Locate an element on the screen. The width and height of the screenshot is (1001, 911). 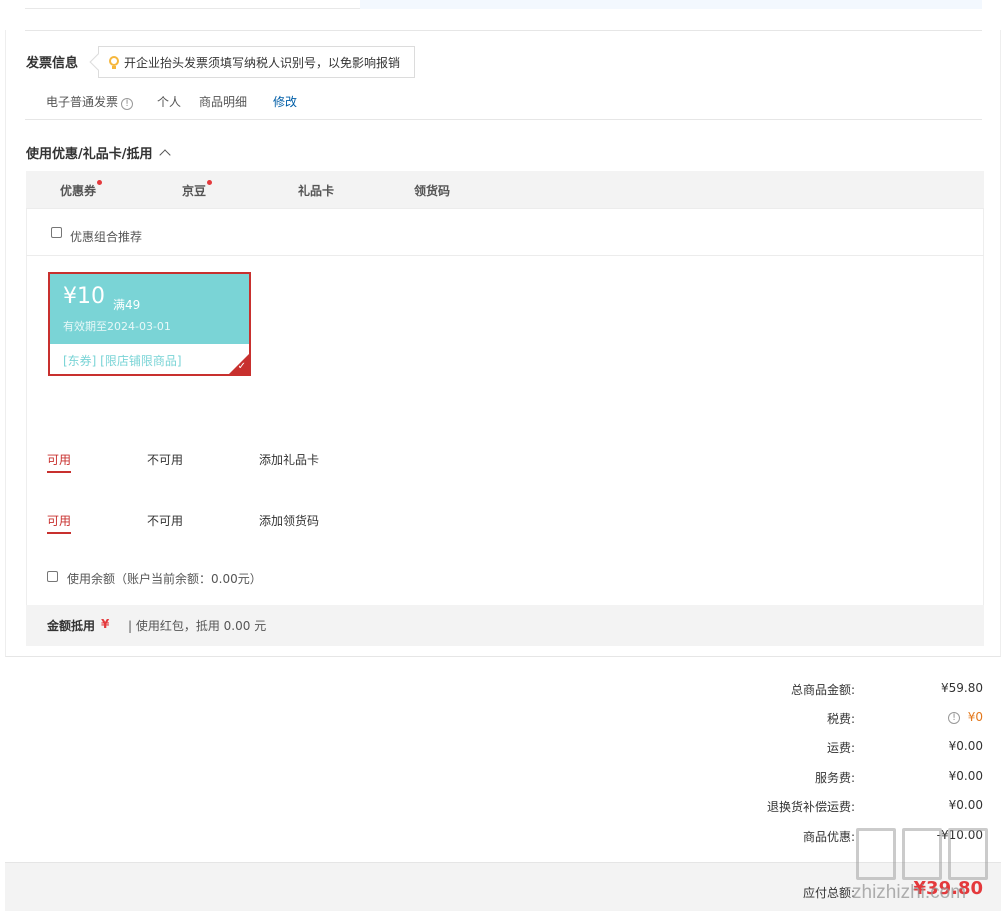
summary-label-shipping: 运费: is located at coordinates (840, 748).